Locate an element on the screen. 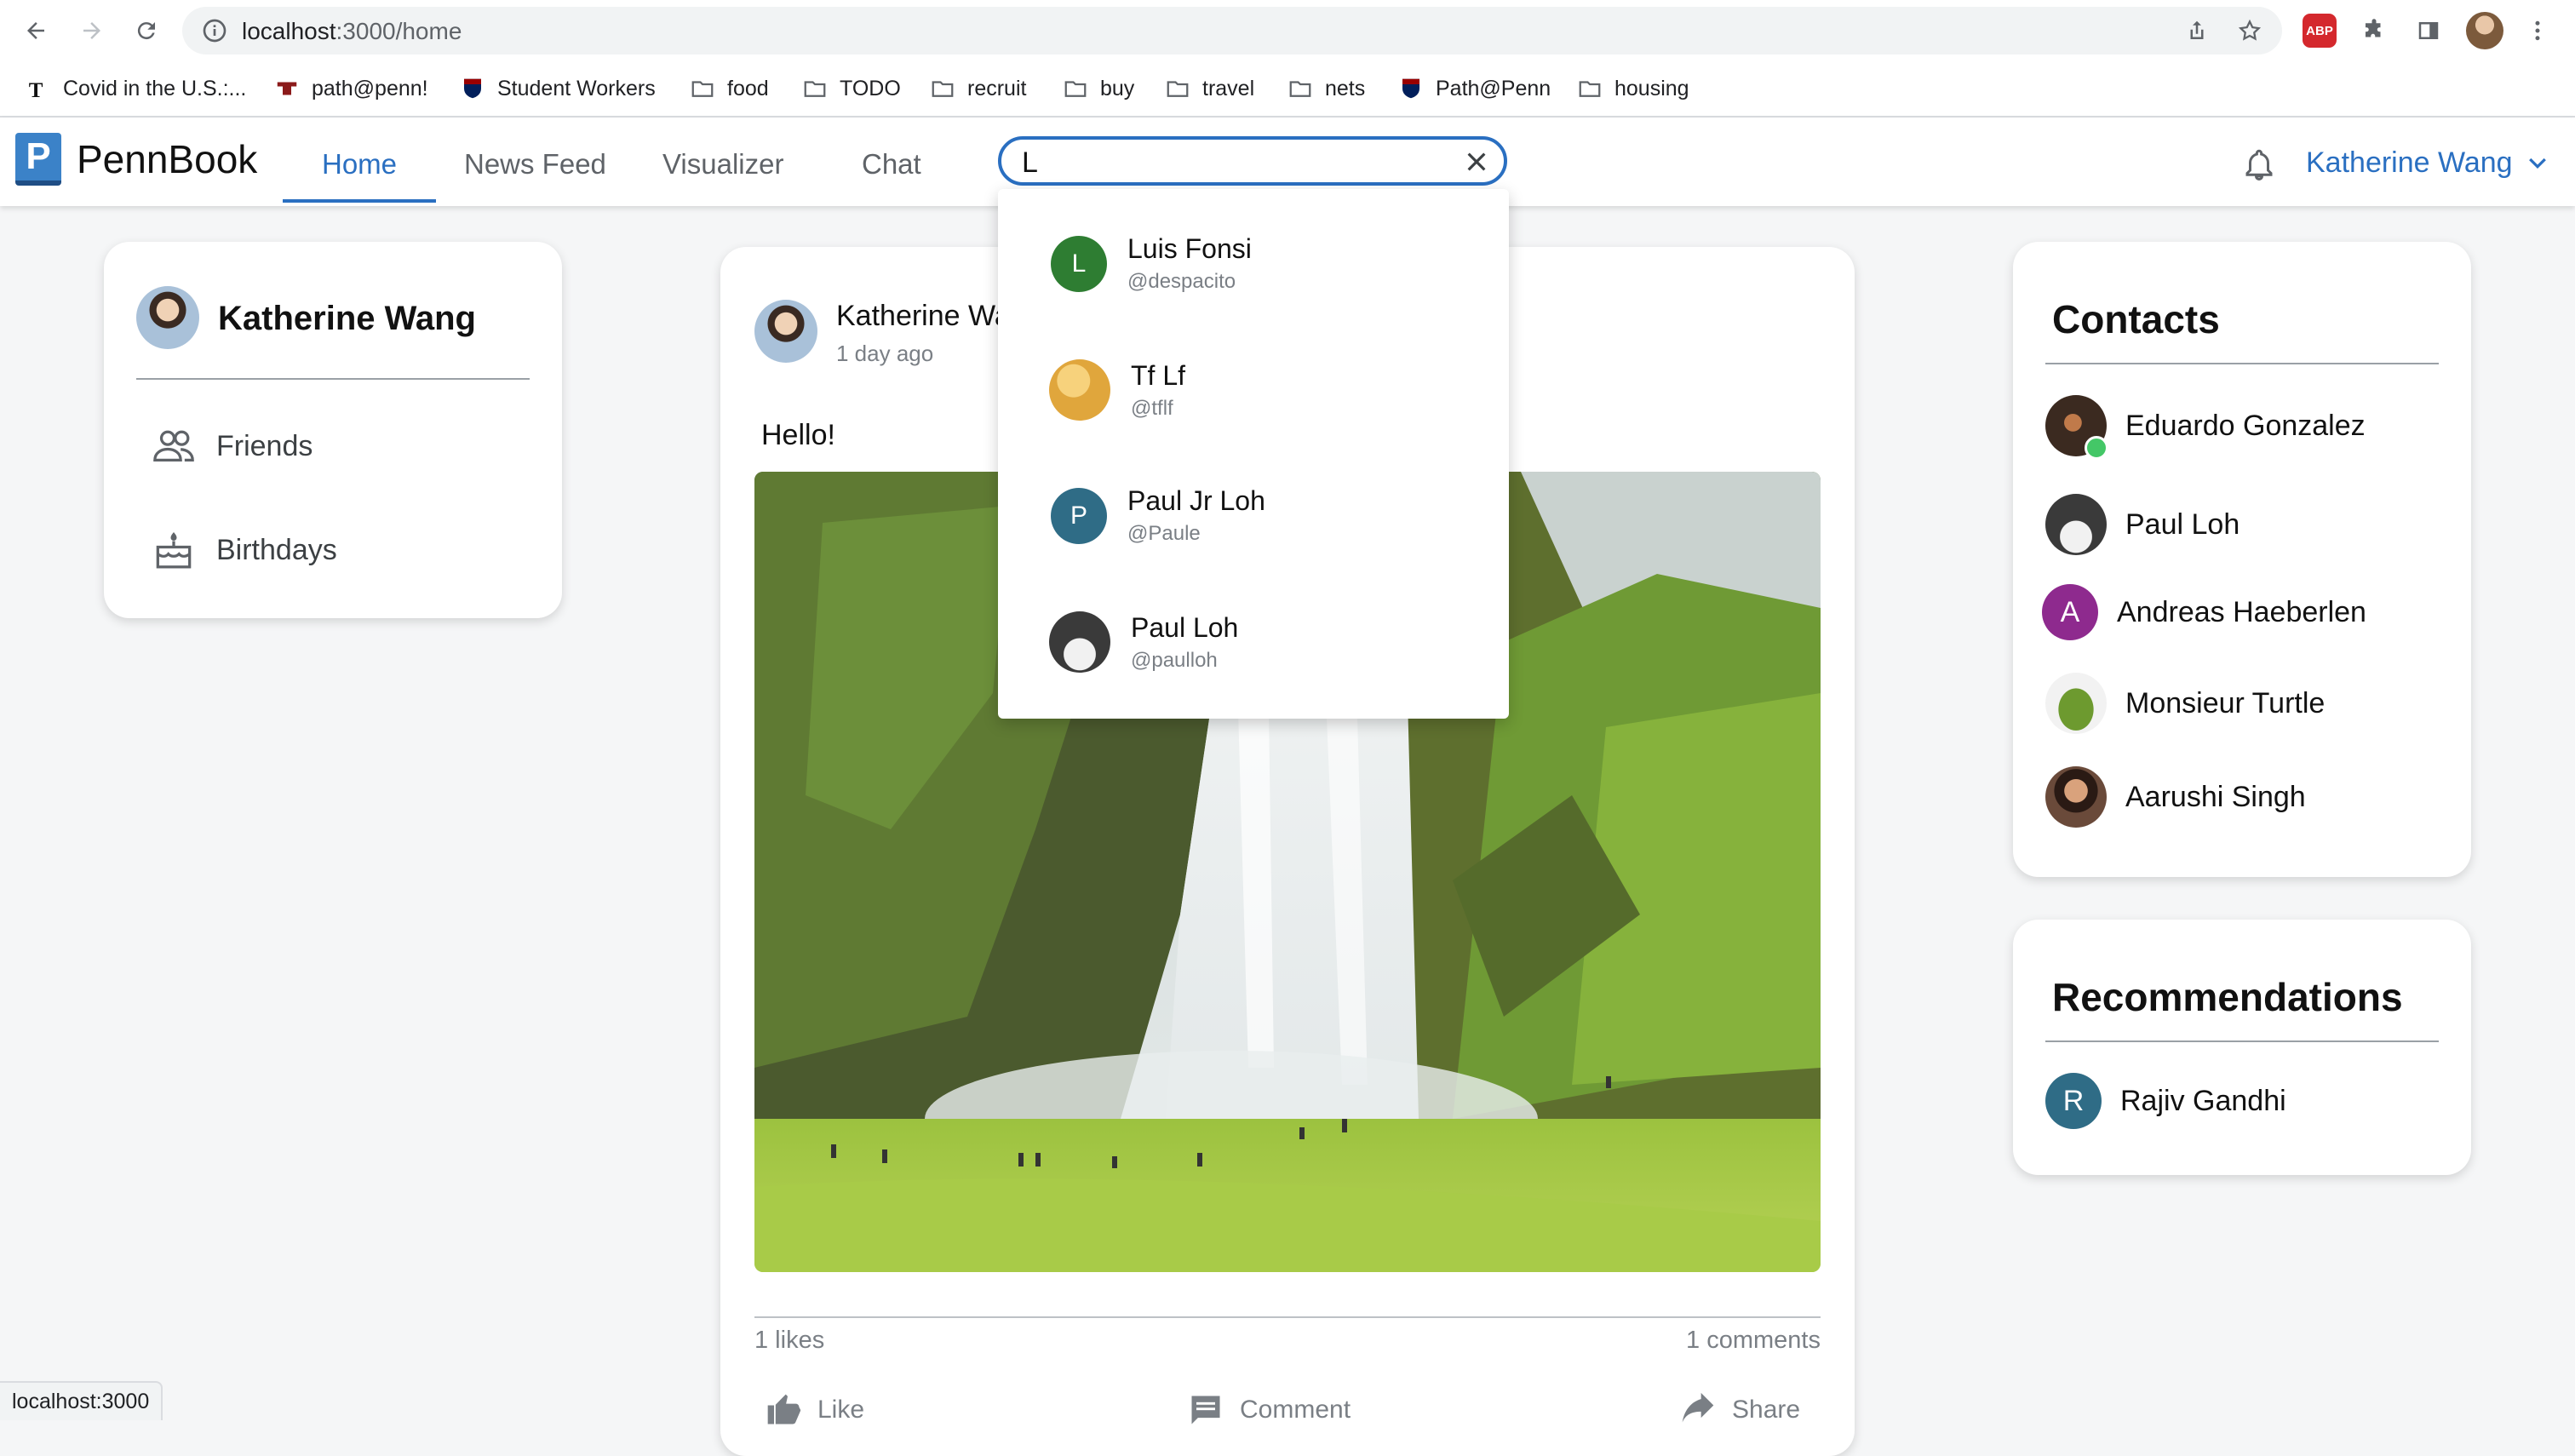 The width and height of the screenshot is (2575, 1456). comment-label: Comment is located at coordinates (1295, 1410).